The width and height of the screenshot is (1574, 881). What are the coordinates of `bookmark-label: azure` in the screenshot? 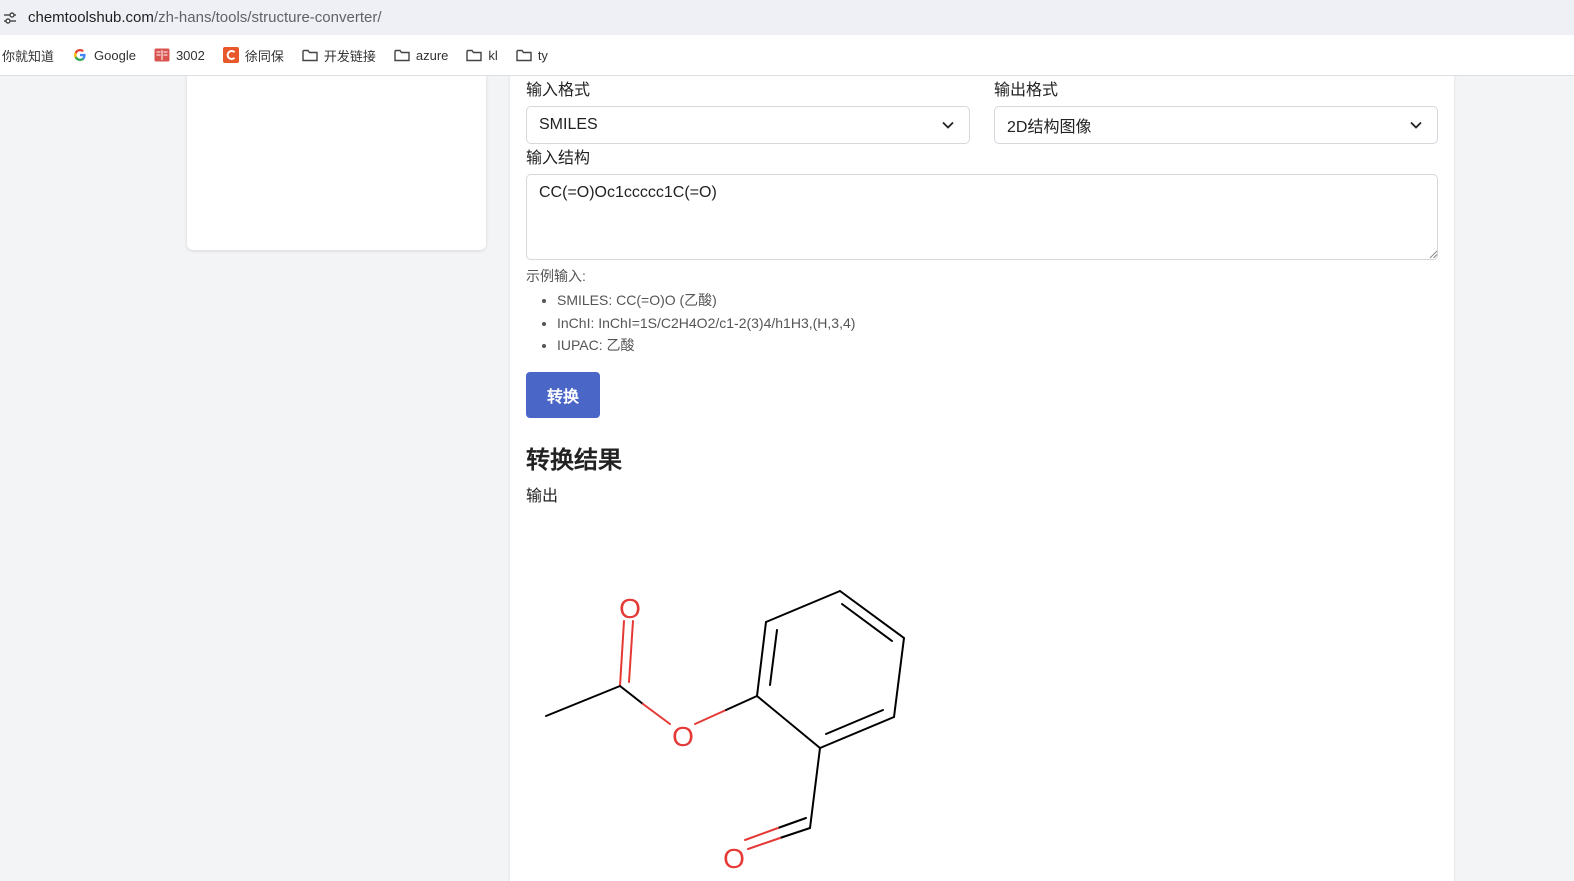 It's located at (432, 55).